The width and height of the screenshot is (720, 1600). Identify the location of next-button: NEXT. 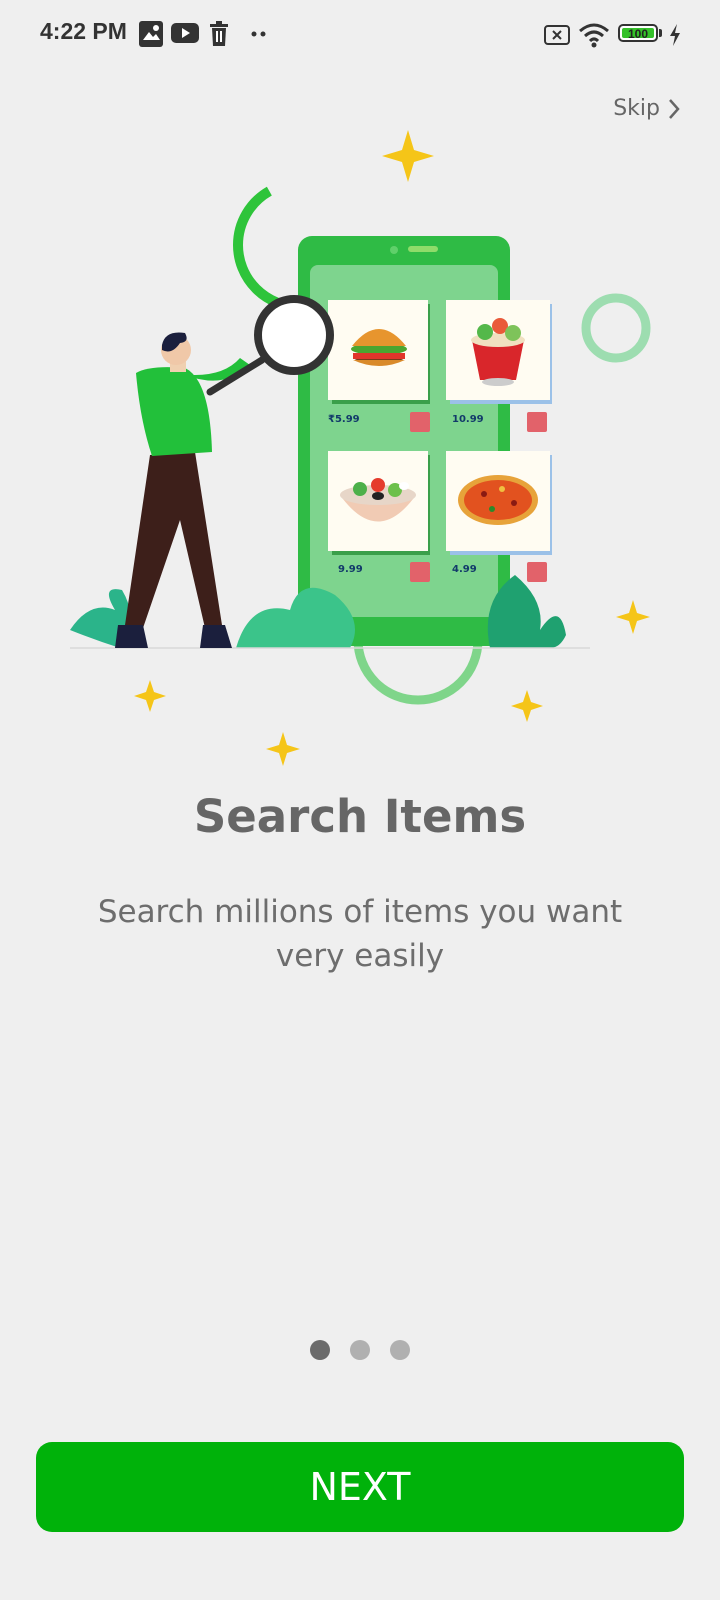
(360, 1487).